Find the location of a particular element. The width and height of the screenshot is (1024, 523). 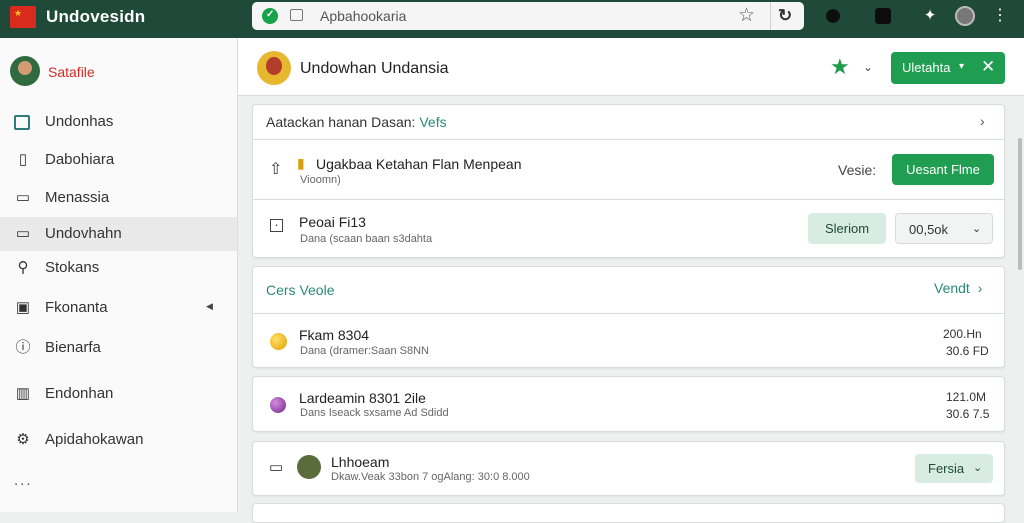

sidebar-item-label: Bienarfa is located at coordinates (73, 347).